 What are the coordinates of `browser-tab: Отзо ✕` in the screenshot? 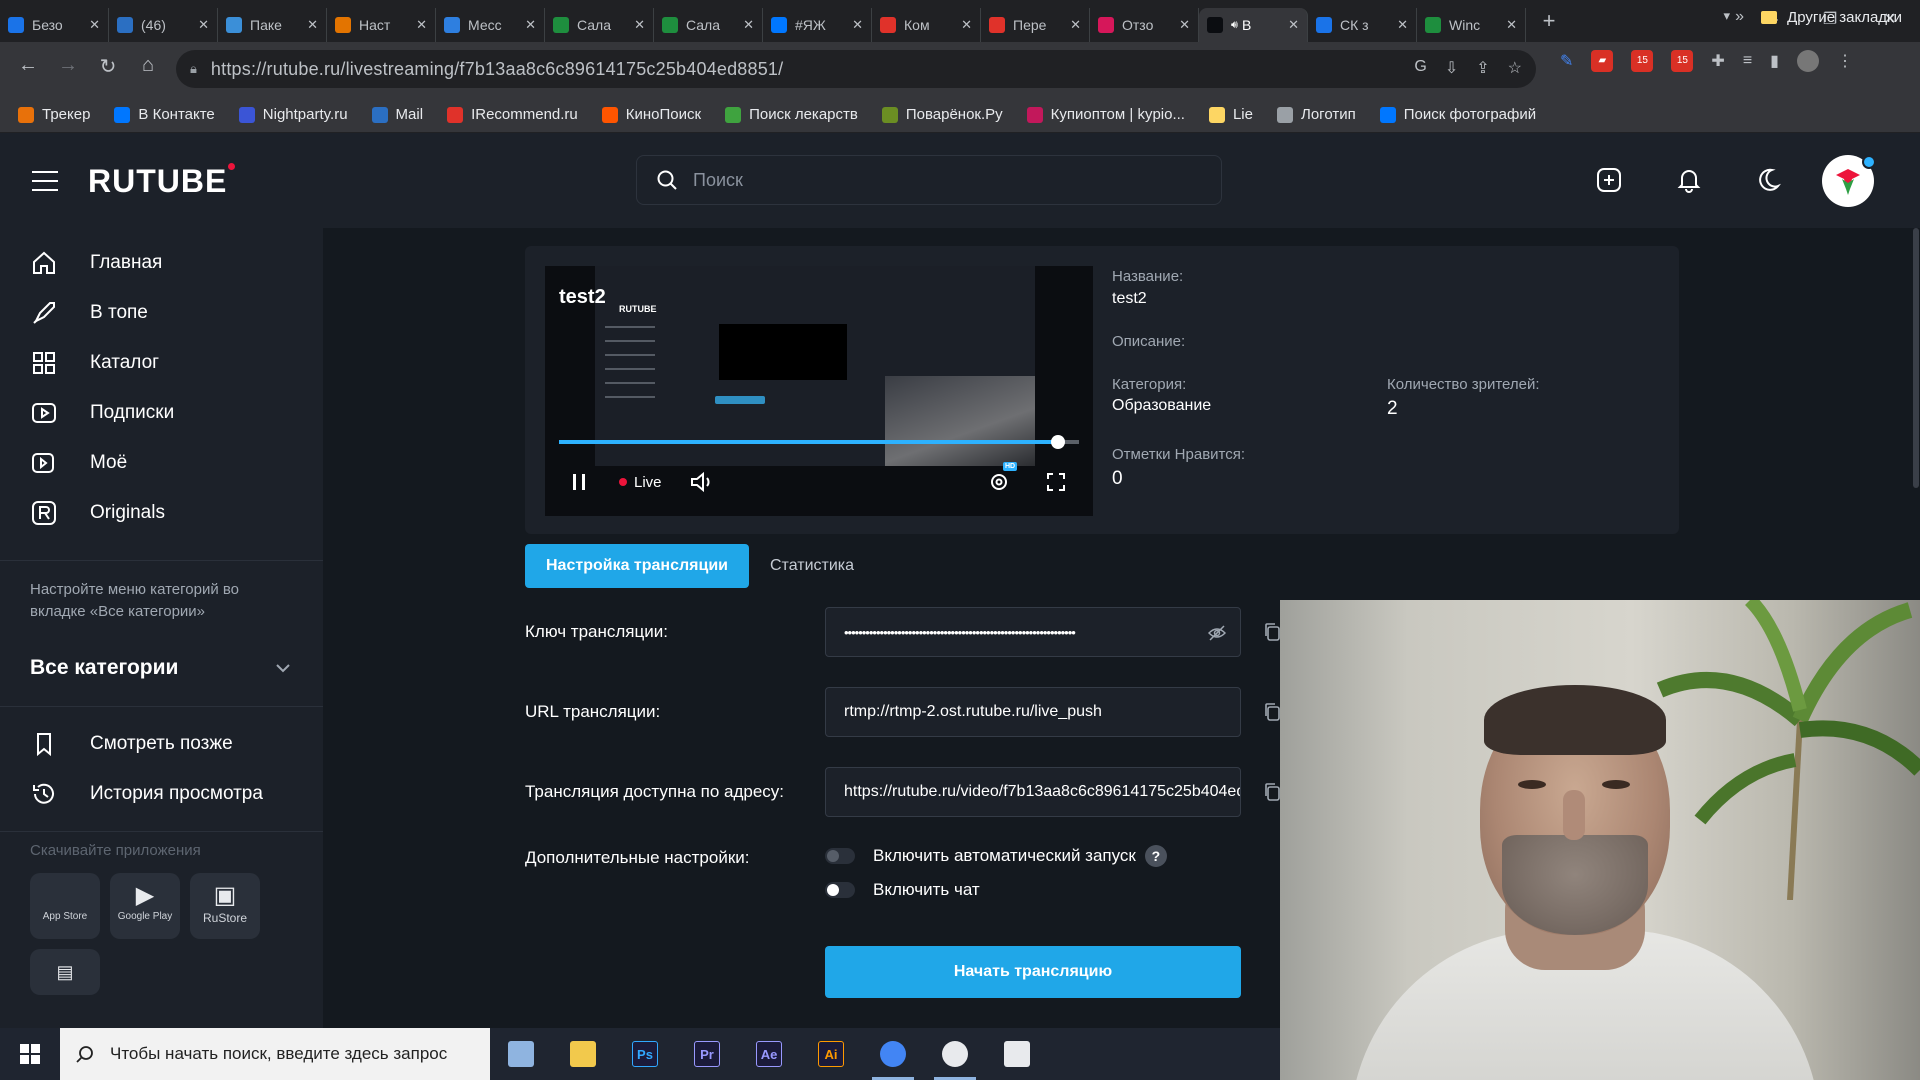 It's located at (1144, 25).